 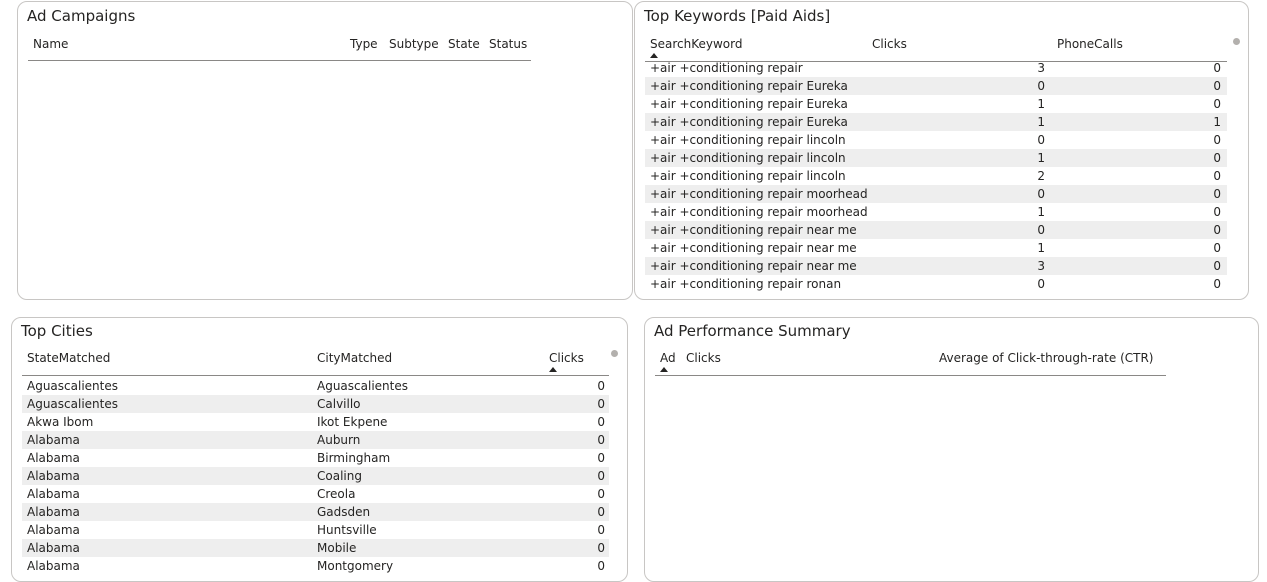 What do you see at coordinates (936, 194) in the screenshot?
I see `table-row: +air +conditioning repair moorhead 0 0` at bounding box center [936, 194].